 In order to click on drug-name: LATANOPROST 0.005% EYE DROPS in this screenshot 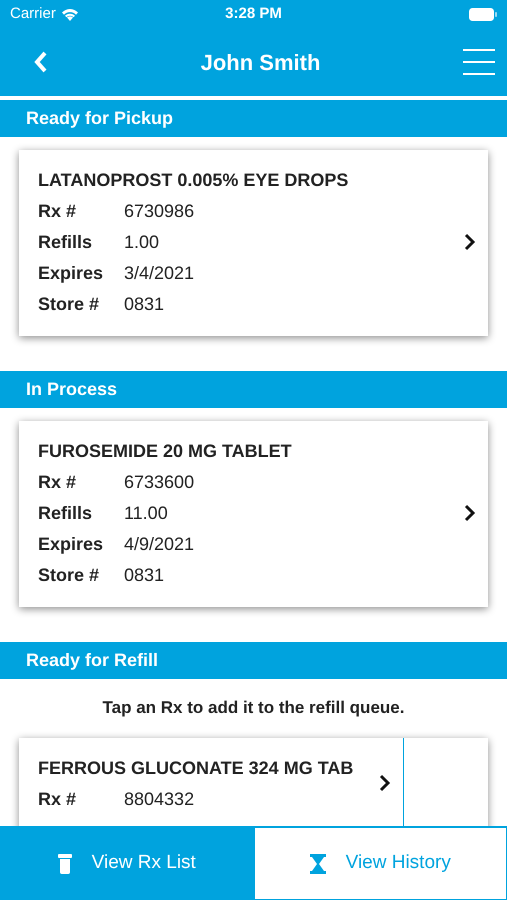, I will do `click(194, 180)`.